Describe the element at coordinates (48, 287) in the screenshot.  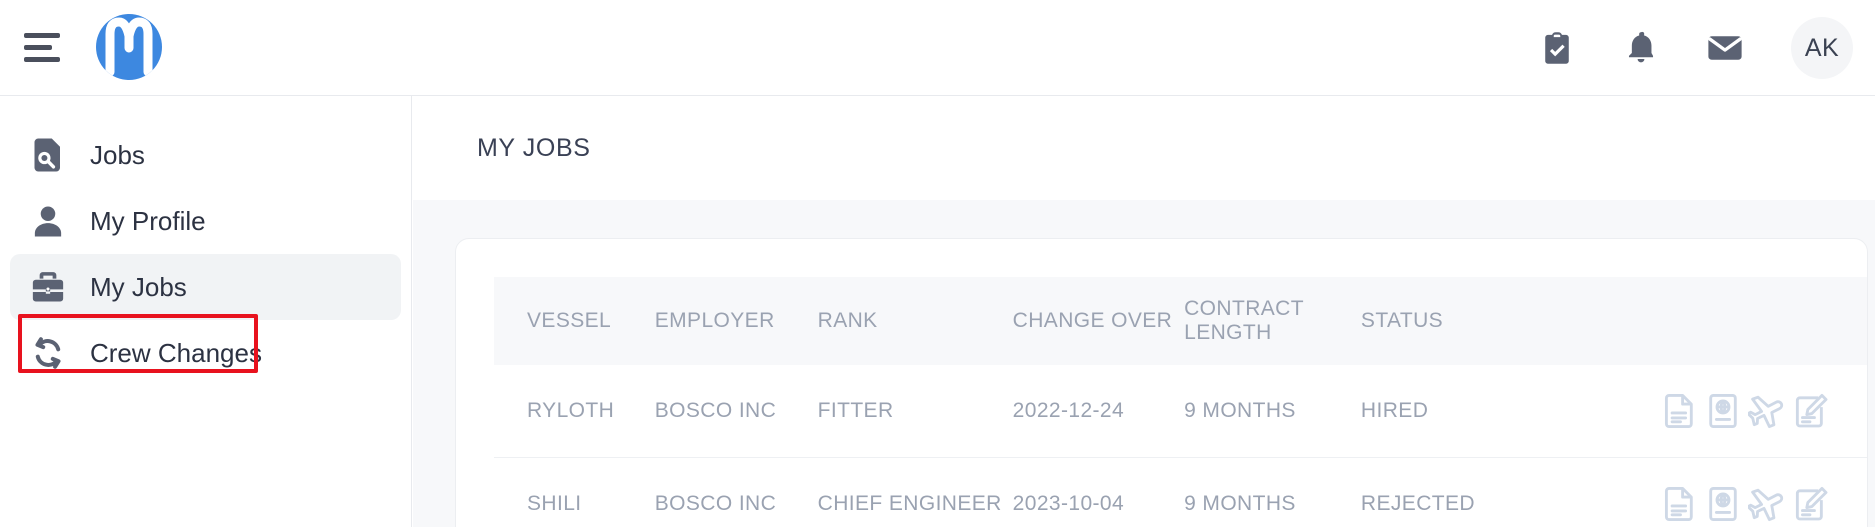
I see `briefcase-icon` at that location.